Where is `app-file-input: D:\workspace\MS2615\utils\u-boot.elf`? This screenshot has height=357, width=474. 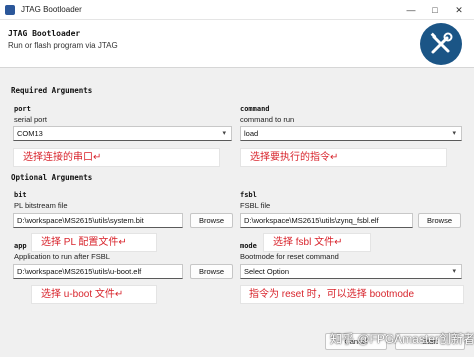
app-file-input: D:\workspace\MS2615\utils\u-boot.elf is located at coordinates (98, 271).